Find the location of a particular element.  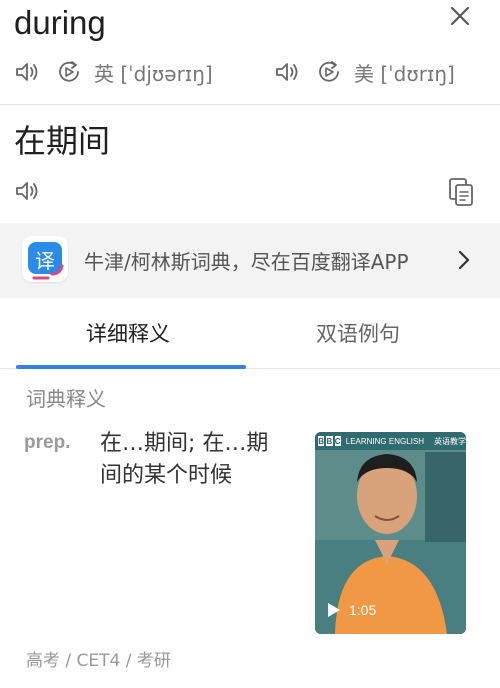

video-play-control: 1:05 is located at coordinates (351, 610).